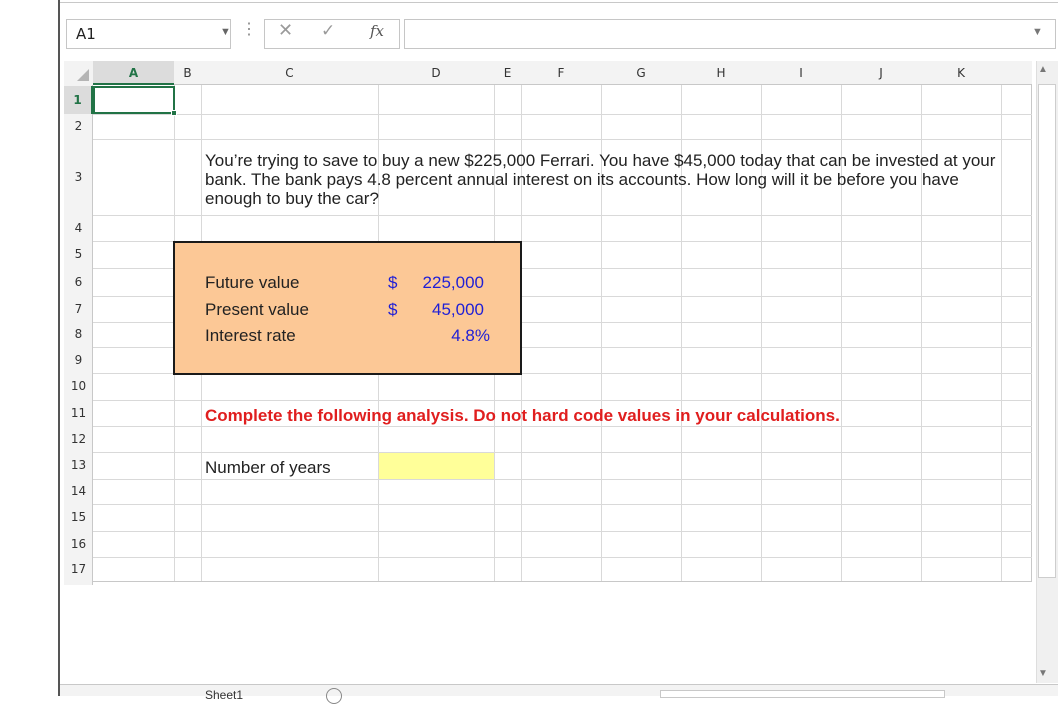 Image resolution: width=1062 pixels, height=704 pixels. What do you see at coordinates (289, 73) in the screenshot?
I see `column-header-c: C` at bounding box center [289, 73].